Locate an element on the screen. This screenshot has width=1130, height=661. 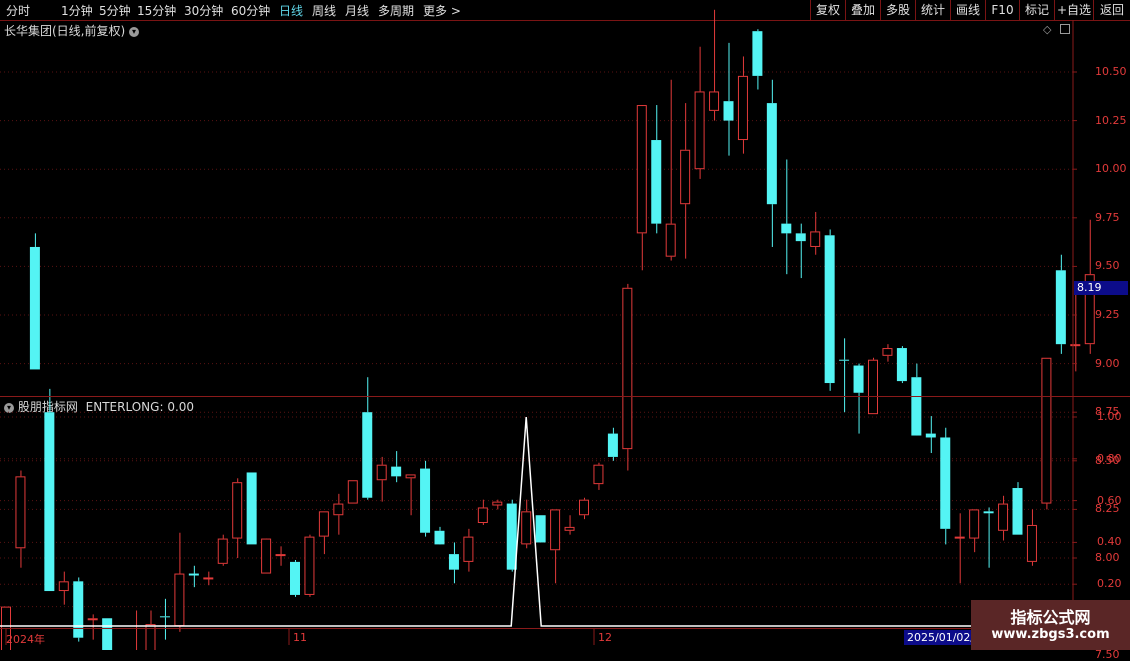
indicator-y-tick-label: 0.80 is located at coordinates (1109, 458).